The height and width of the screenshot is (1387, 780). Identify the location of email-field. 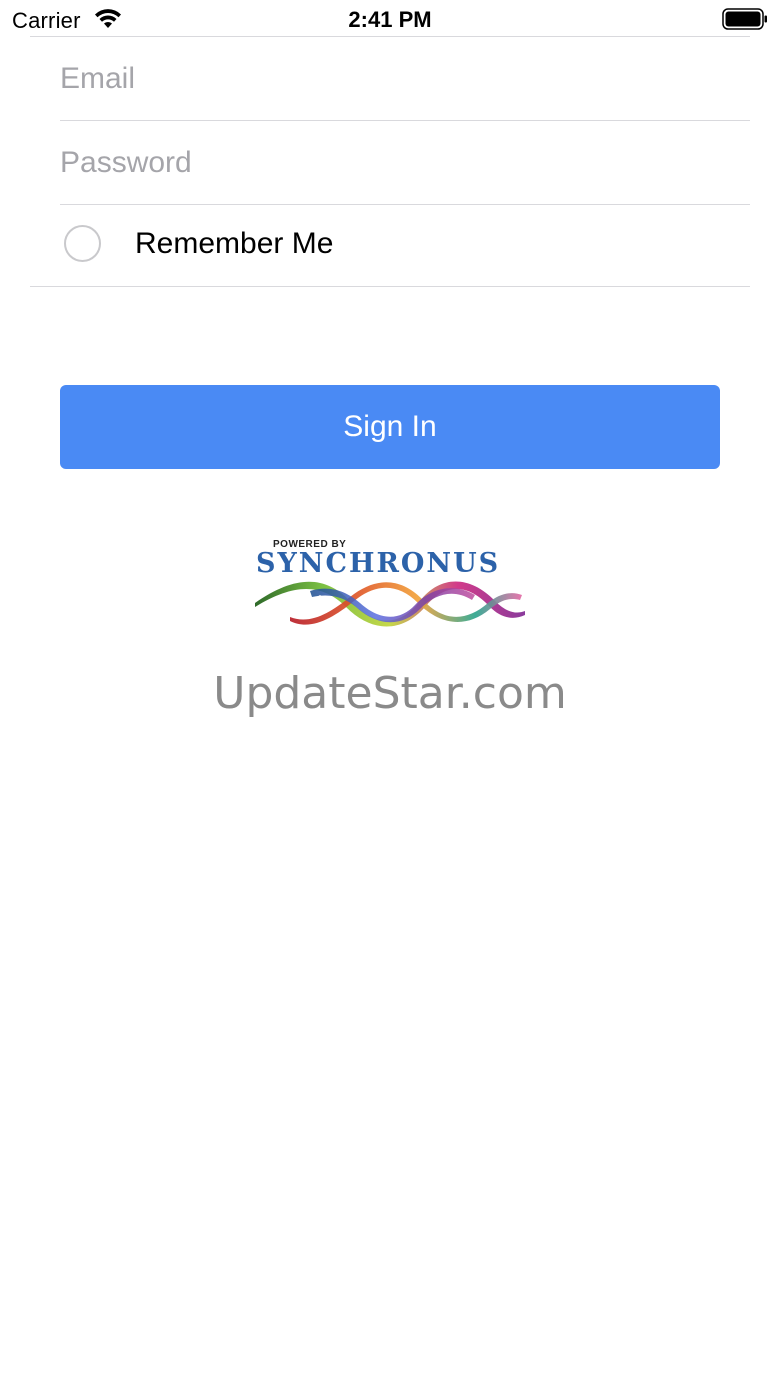
(405, 78).